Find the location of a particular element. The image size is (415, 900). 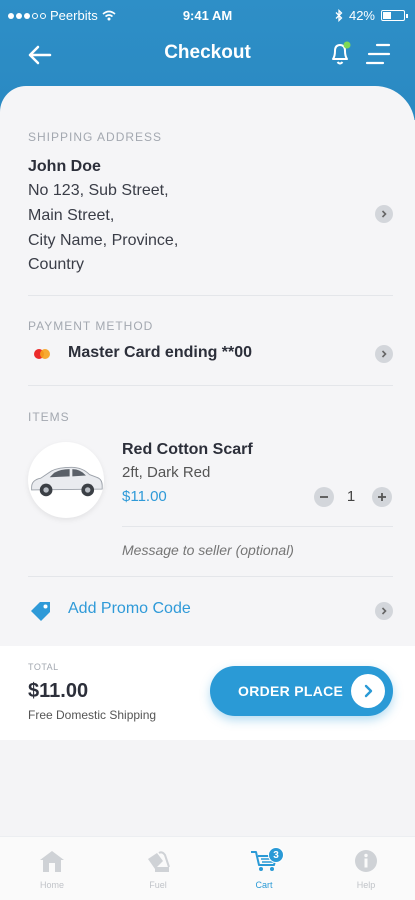

promo-chevron-button is located at coordinates (384, 611).